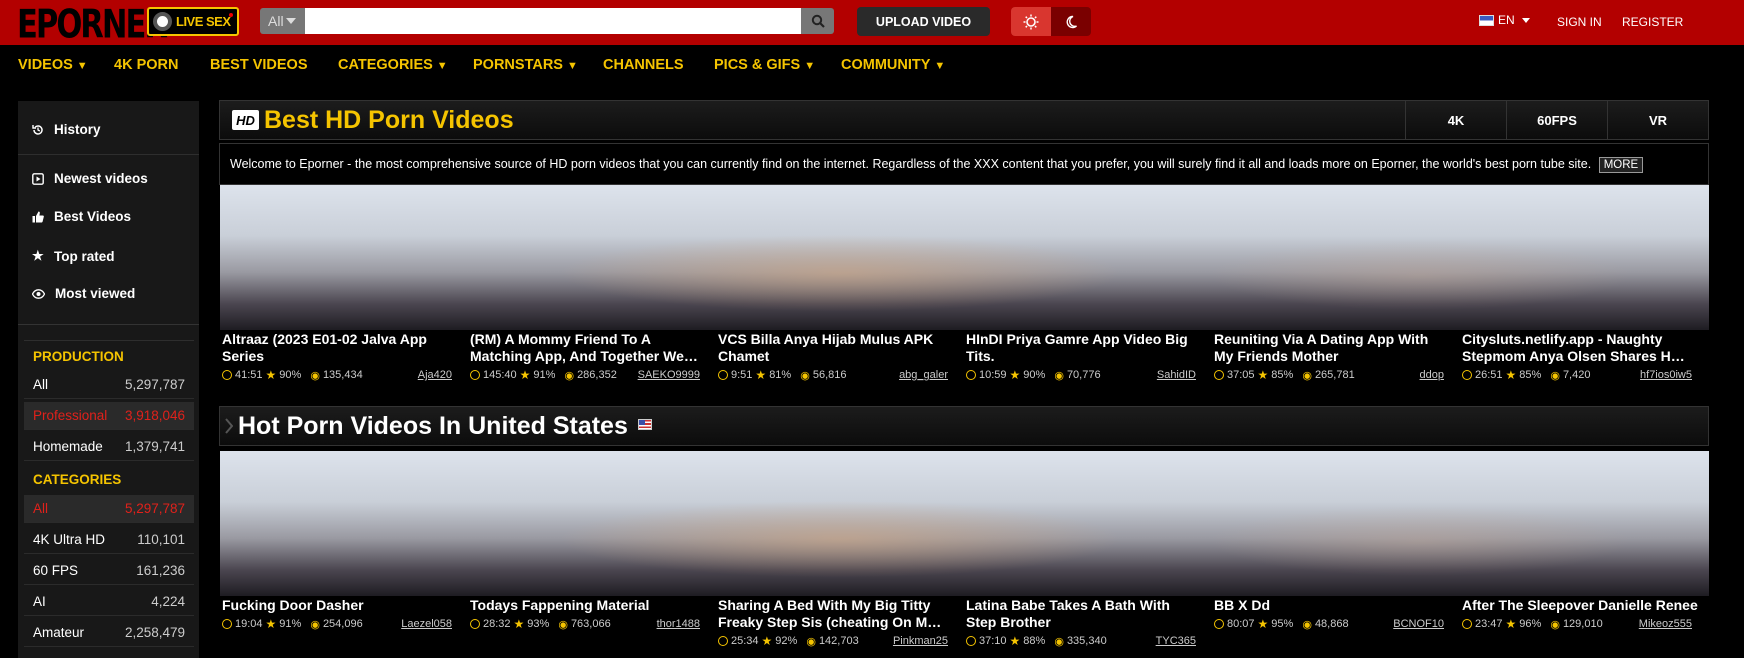 The height and width of the screenshot is (658, 1744). What do you see at coordinates (1504, 20) in the screenshot?
I see `language-selector: EN` at bounding box center [1504, 20].